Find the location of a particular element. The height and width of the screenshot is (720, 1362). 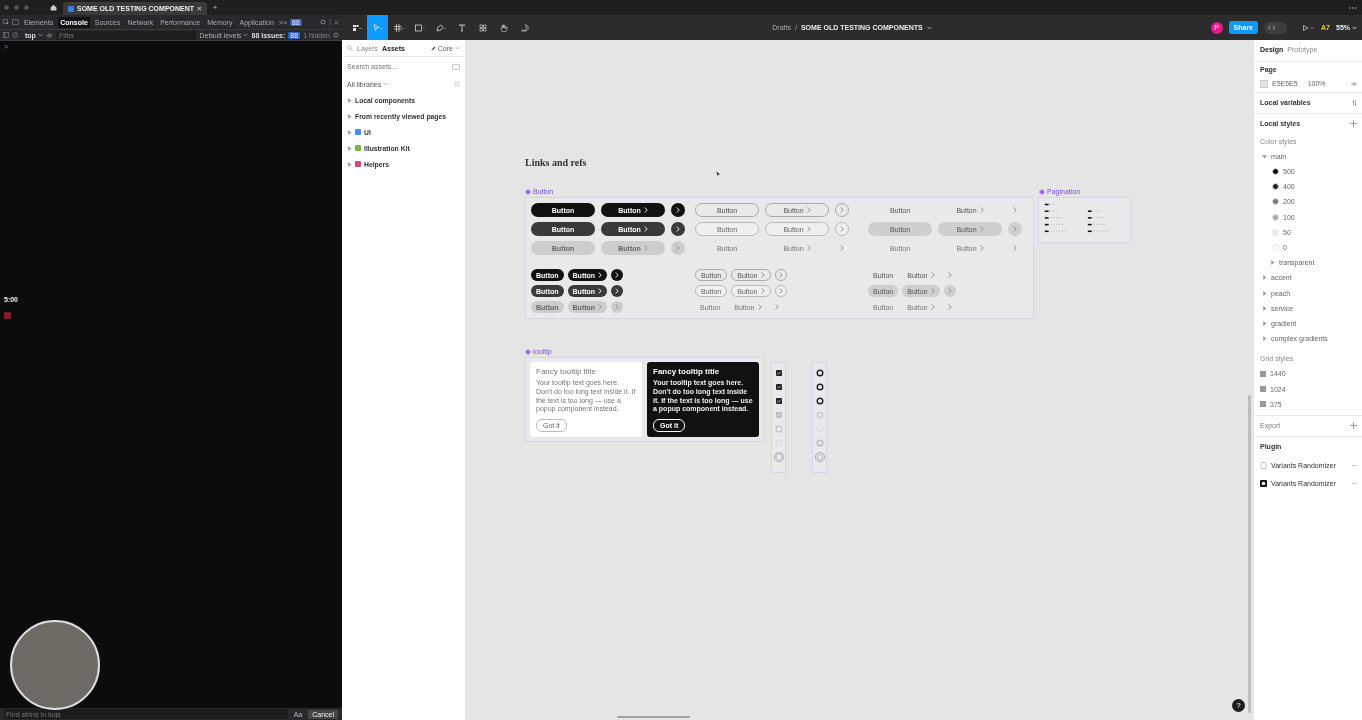

play-icon is located at coordinates (1309, 27).